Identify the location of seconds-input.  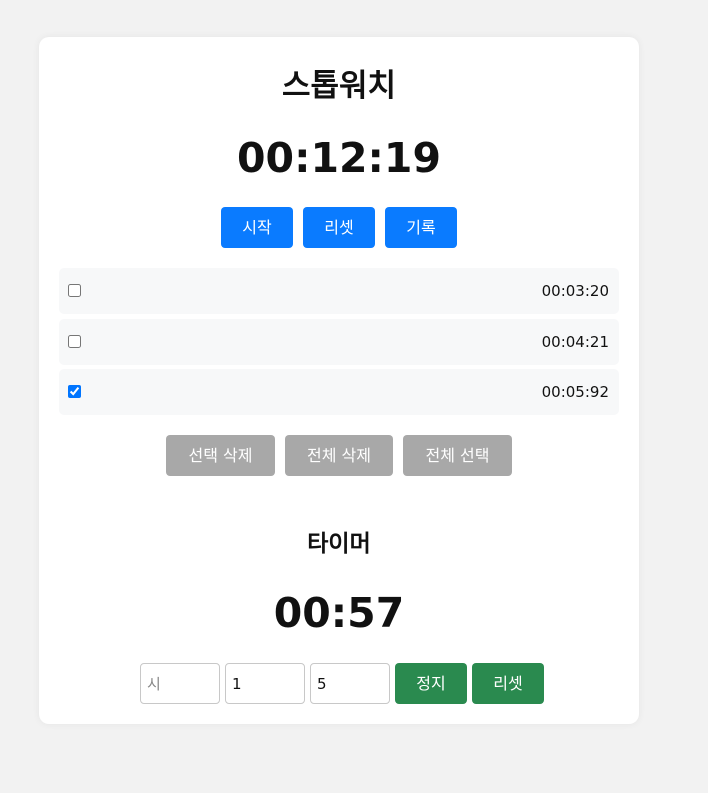
(350, 683).